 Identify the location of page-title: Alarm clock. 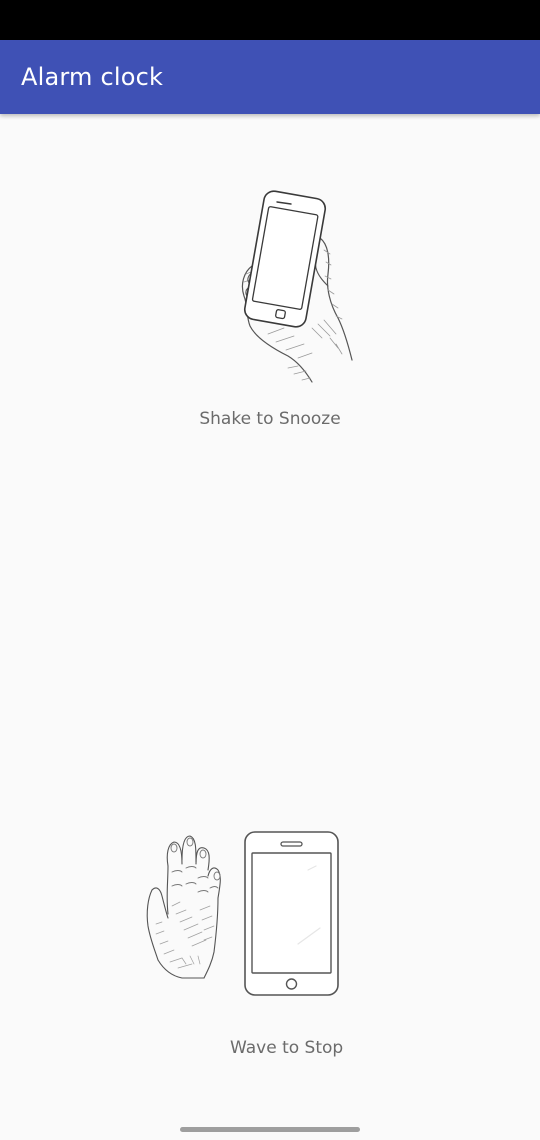
(92, 77).